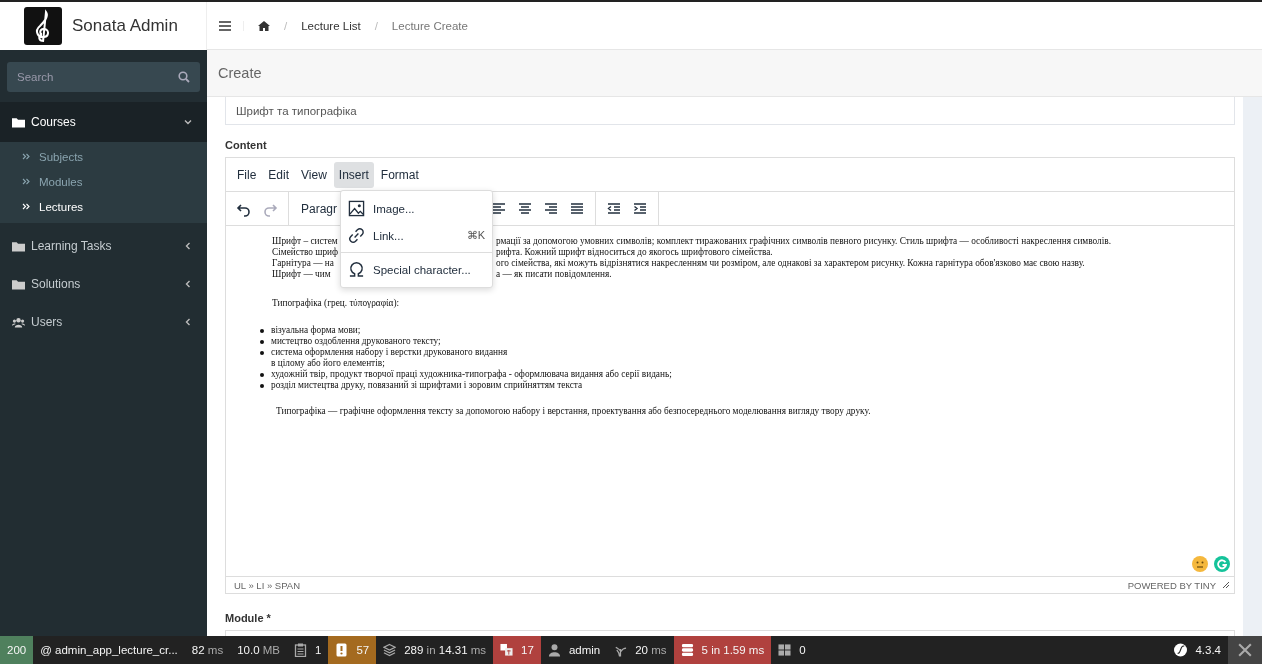  What do you see at coordinates (475, 235) in the screenshot?
I see `shortcut-text: ⌘K` at bounding box center [475, 235].